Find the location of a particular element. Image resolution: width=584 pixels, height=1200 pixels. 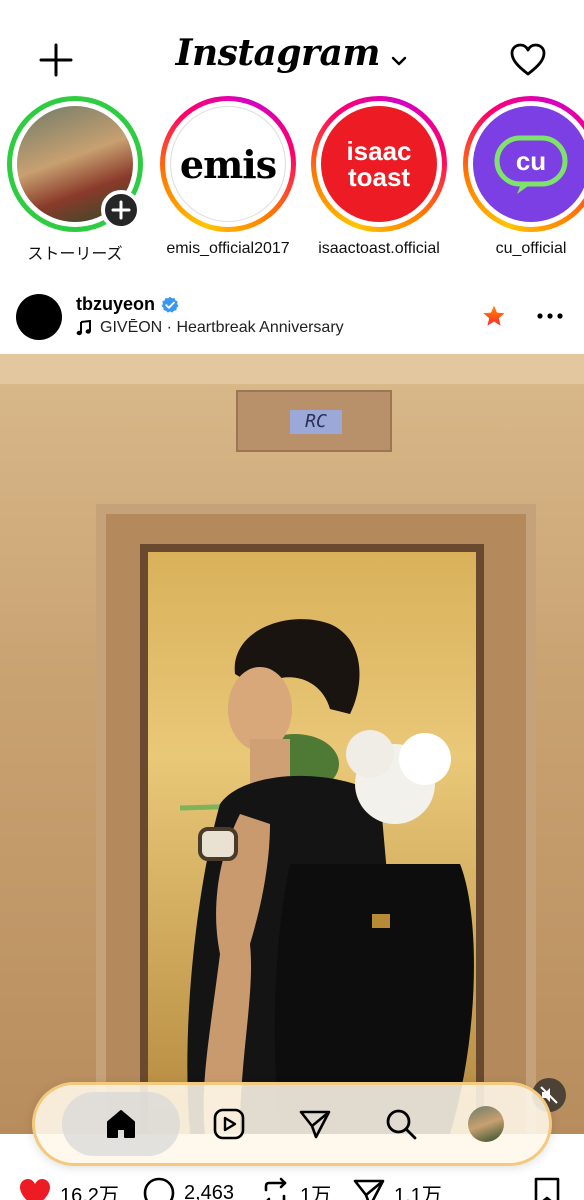

cu-logo: cu is located at coordinates (528, 164).